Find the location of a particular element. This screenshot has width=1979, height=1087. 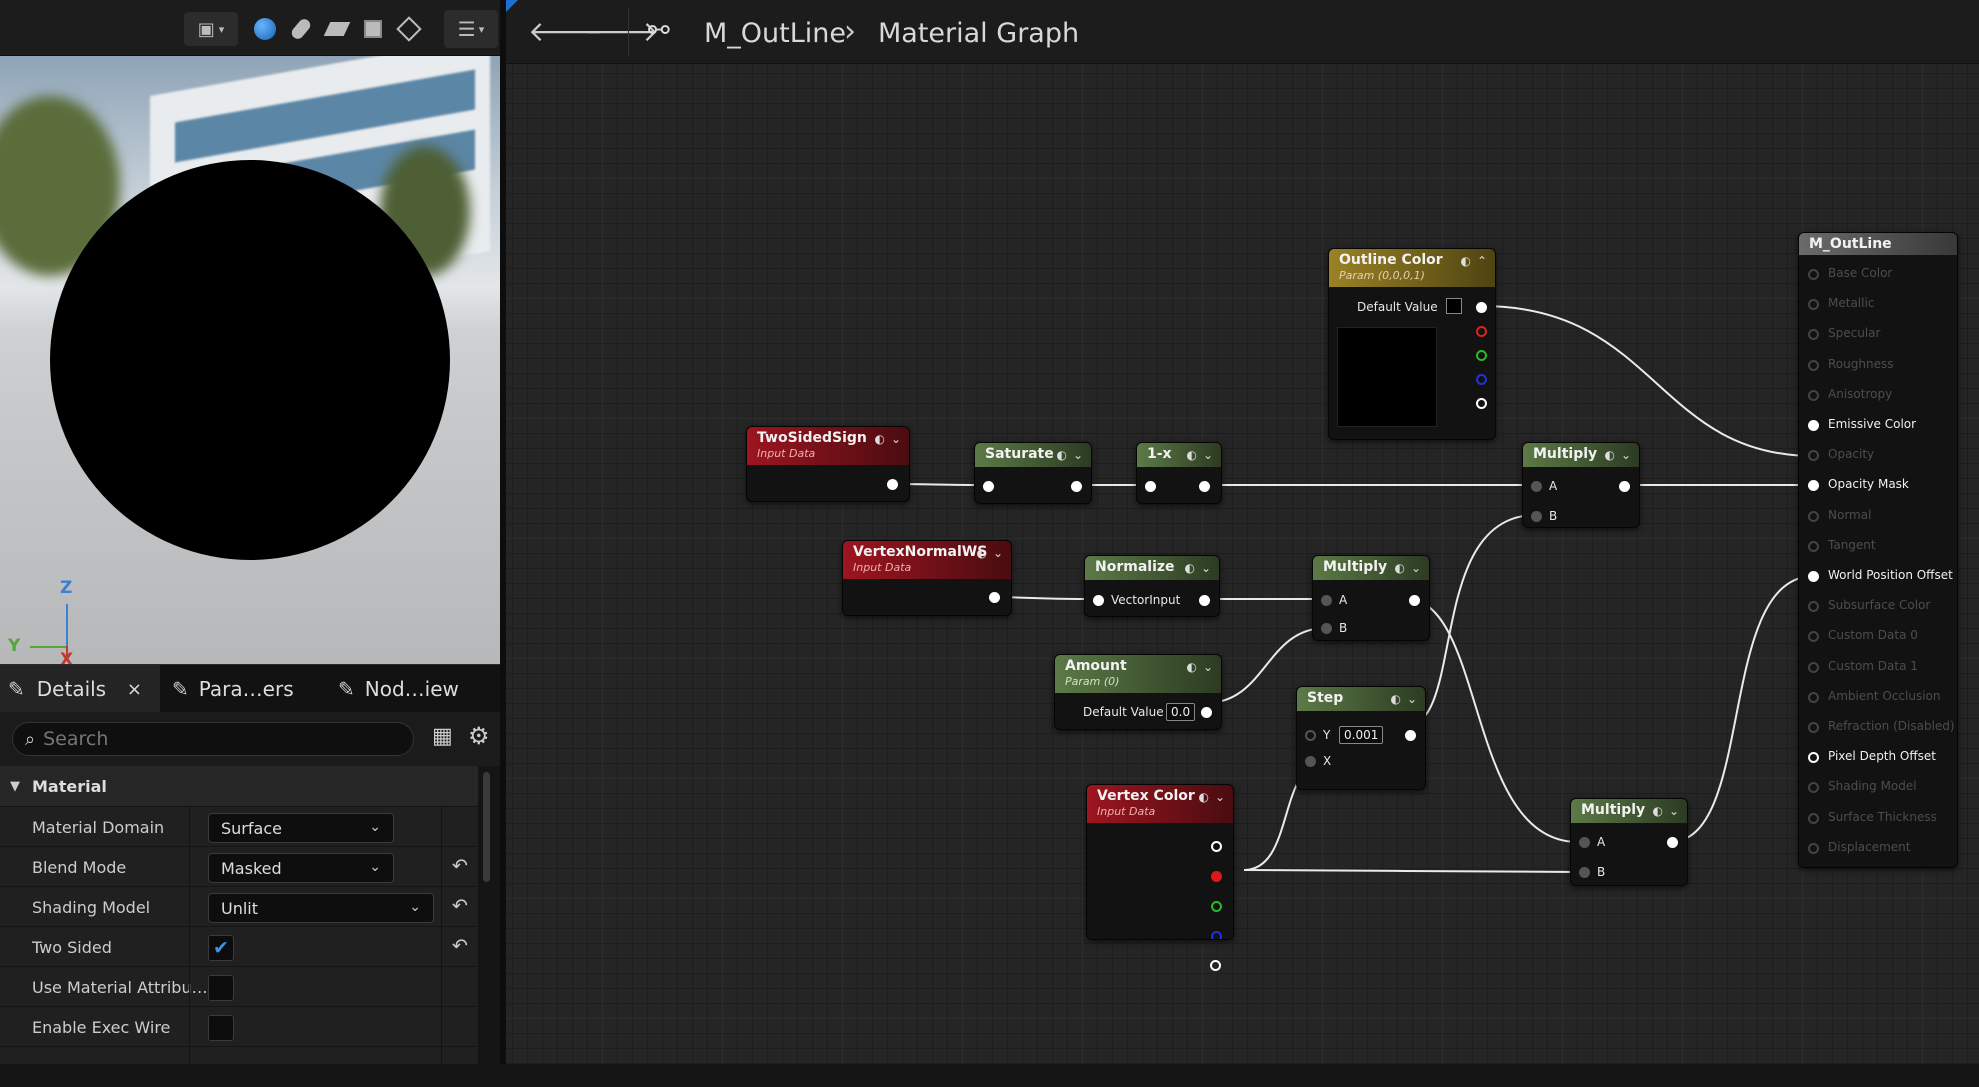

chevron-up-icon: ⌃ is located at coordinates (1482, 261).